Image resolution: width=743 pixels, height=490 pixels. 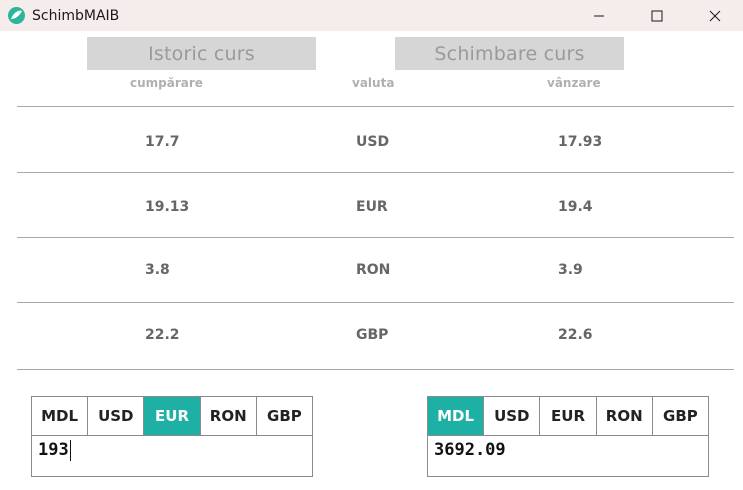 What do you see at coordinates (373, 142) in the screenshot?
I see `rate-currency: USD` at bounding box center [373, 142].